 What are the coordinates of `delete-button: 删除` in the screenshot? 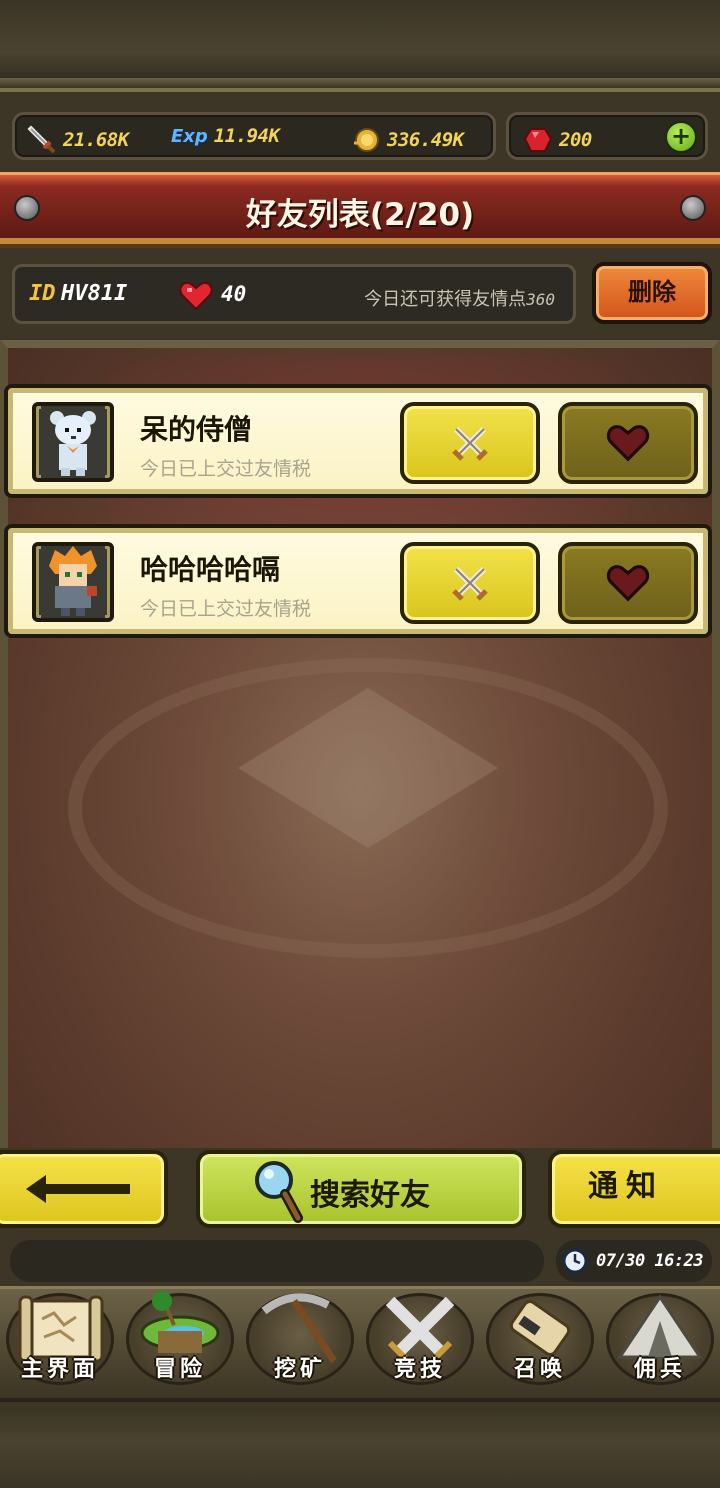 It's located at (652, 293).